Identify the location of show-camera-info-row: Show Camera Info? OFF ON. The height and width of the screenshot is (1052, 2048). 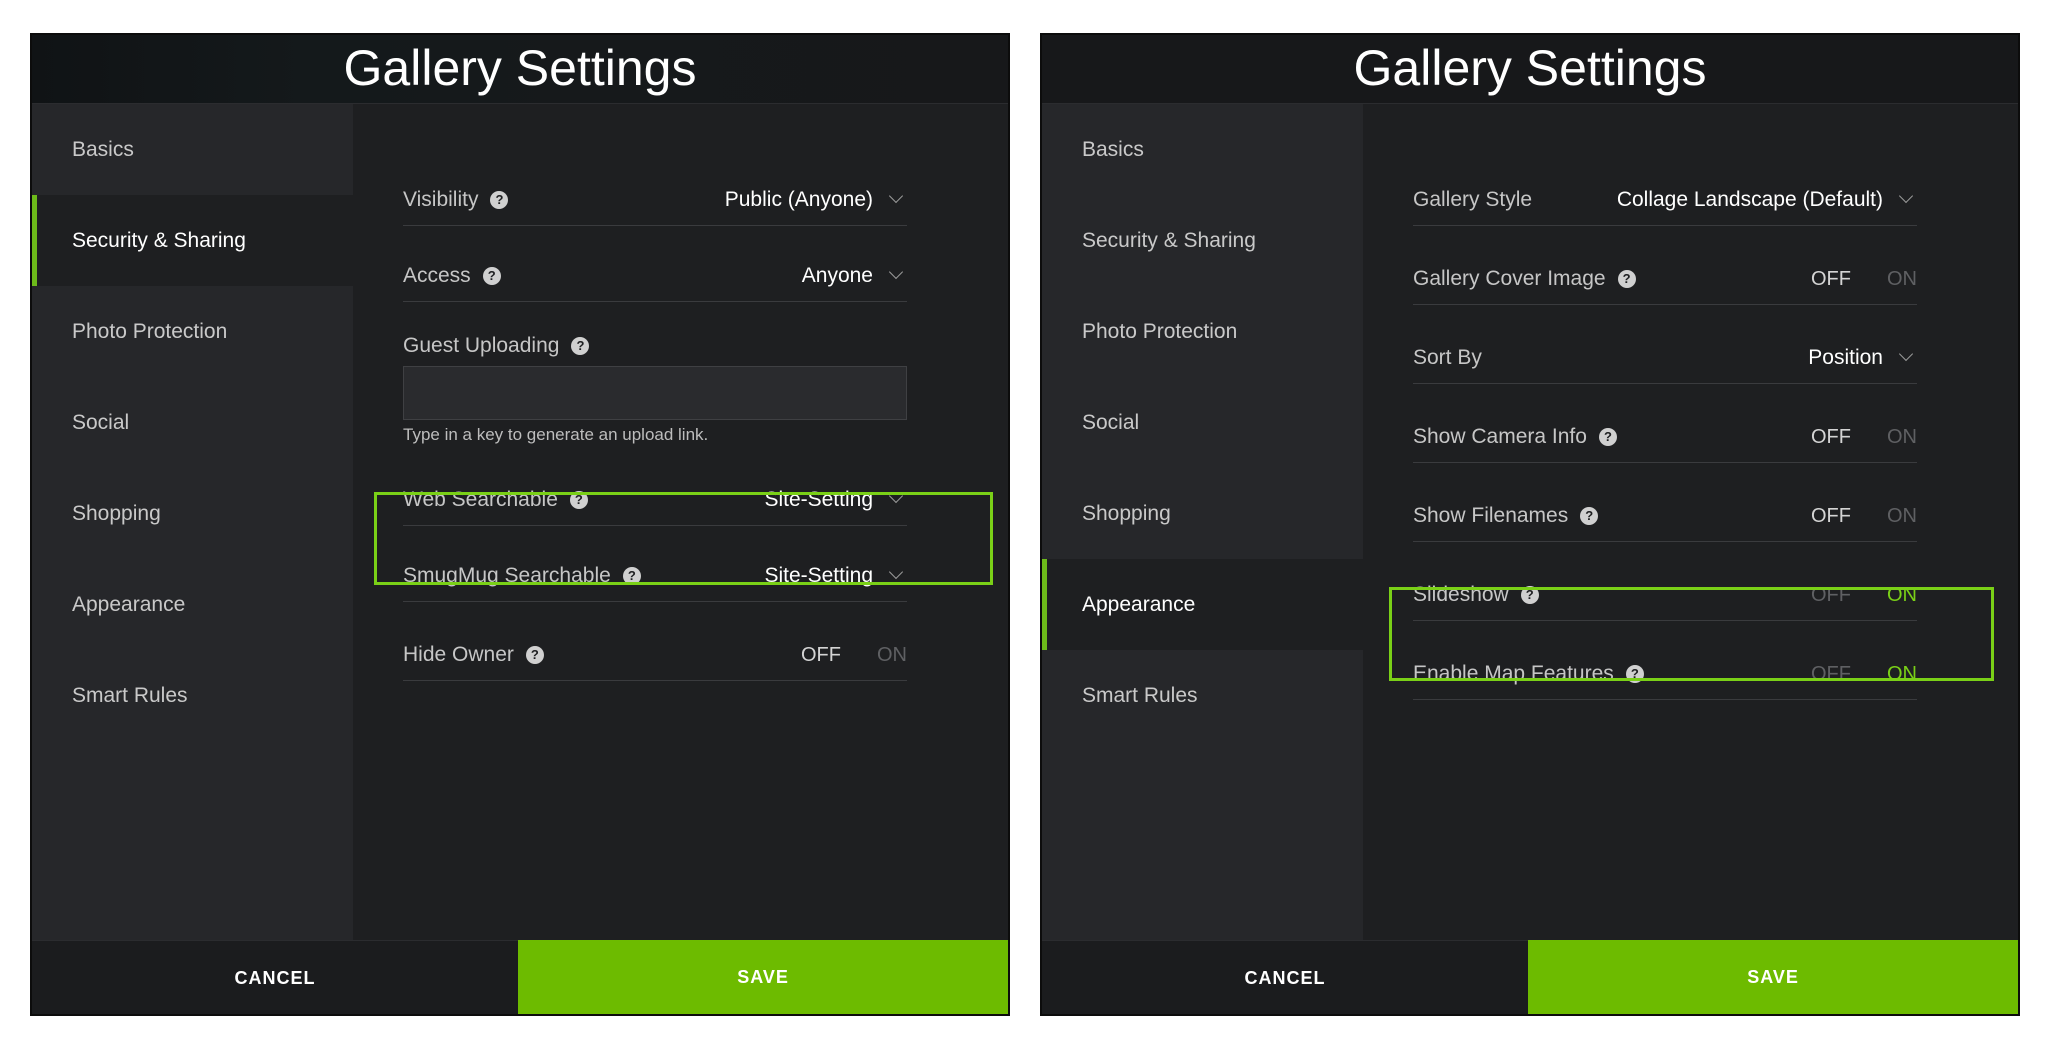
(1665, 441).